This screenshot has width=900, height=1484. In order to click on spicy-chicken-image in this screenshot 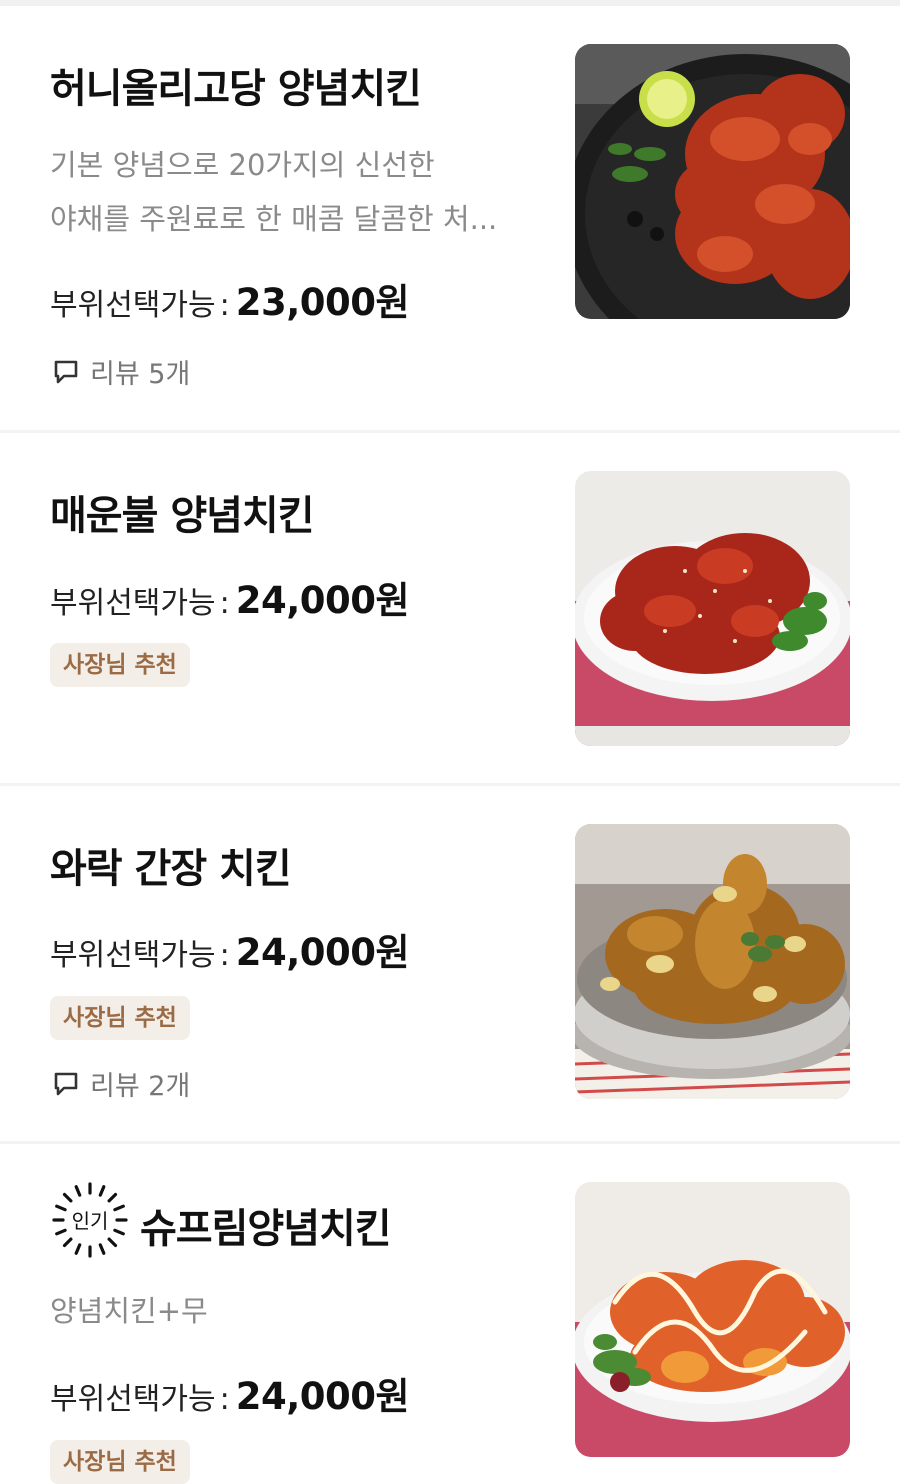, I will do `click(712, 608)`.